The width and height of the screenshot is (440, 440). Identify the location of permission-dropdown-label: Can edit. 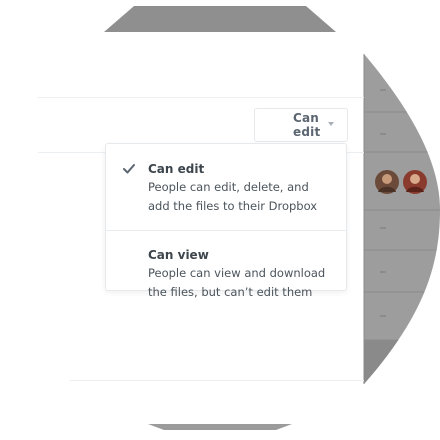
(307, 125).